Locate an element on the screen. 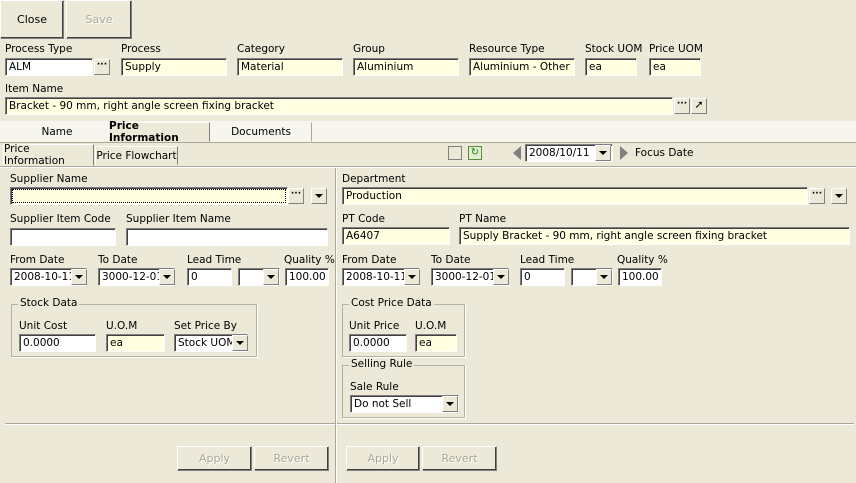  selling-rule-group-title: Selling Rule is located at coordinates (382, 364).